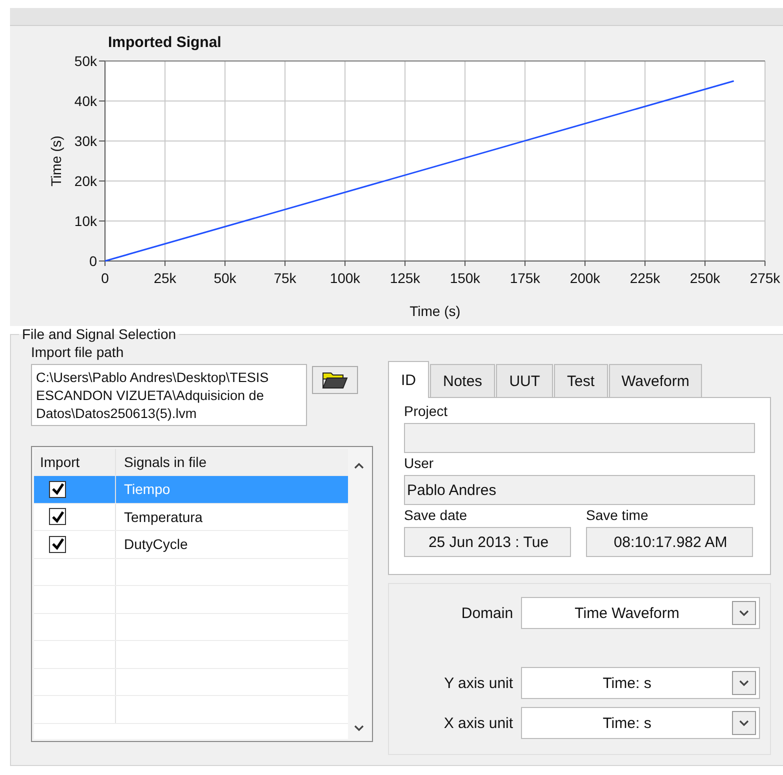 This screenshot has height=775, width=783. I want to click on time-field: 08:10:17.982 AM, so click(669, 542).